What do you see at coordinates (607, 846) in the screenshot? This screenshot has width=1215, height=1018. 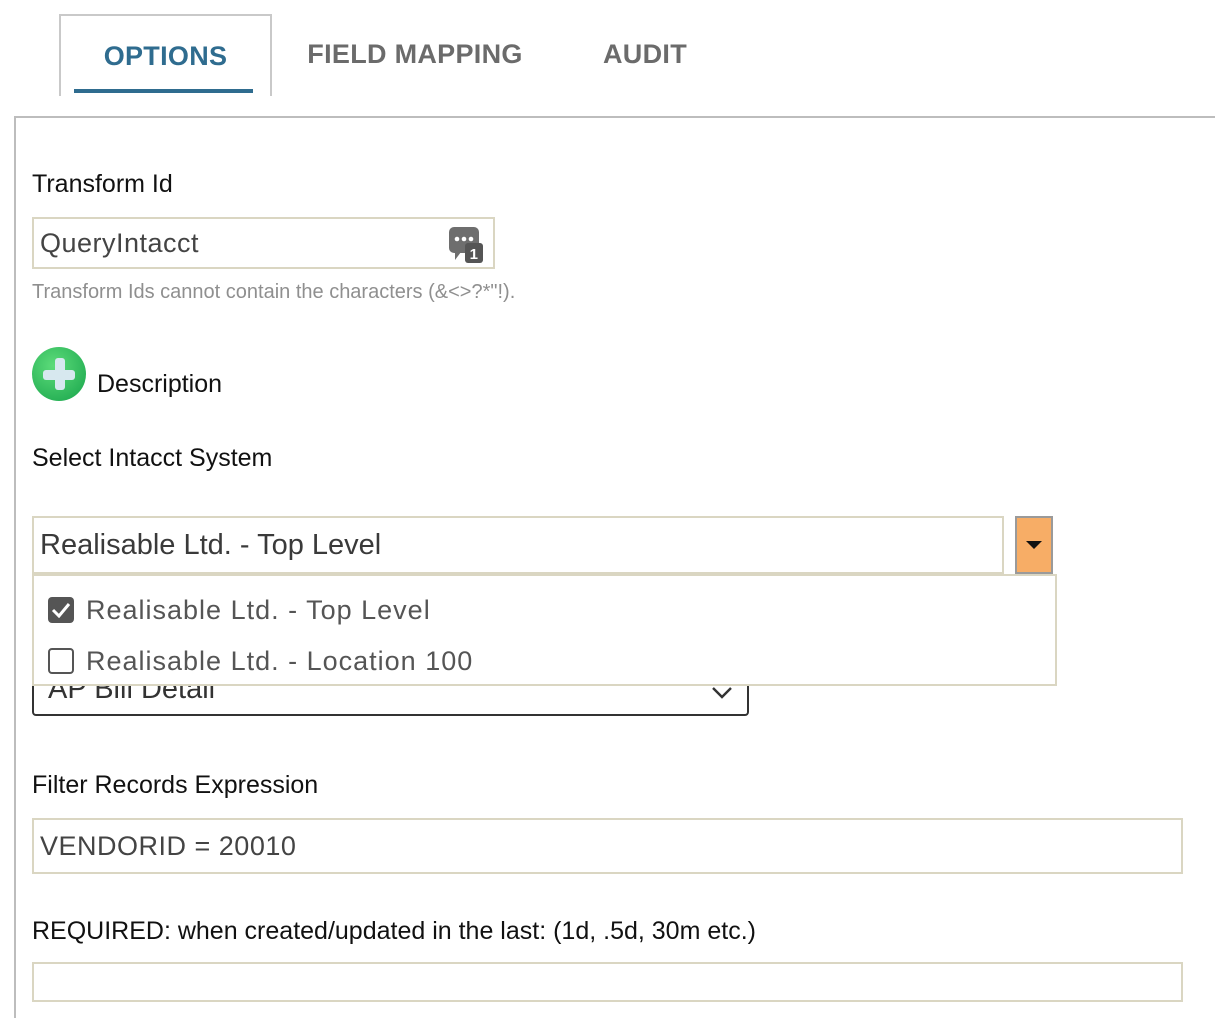 I see `filter-input: VENDORID = 20010` at bounding box center [607, 846].